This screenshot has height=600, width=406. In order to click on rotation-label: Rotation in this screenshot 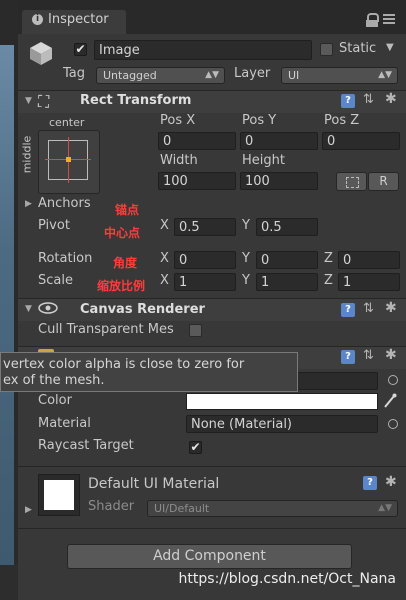, I will do `click(65, 258)`.